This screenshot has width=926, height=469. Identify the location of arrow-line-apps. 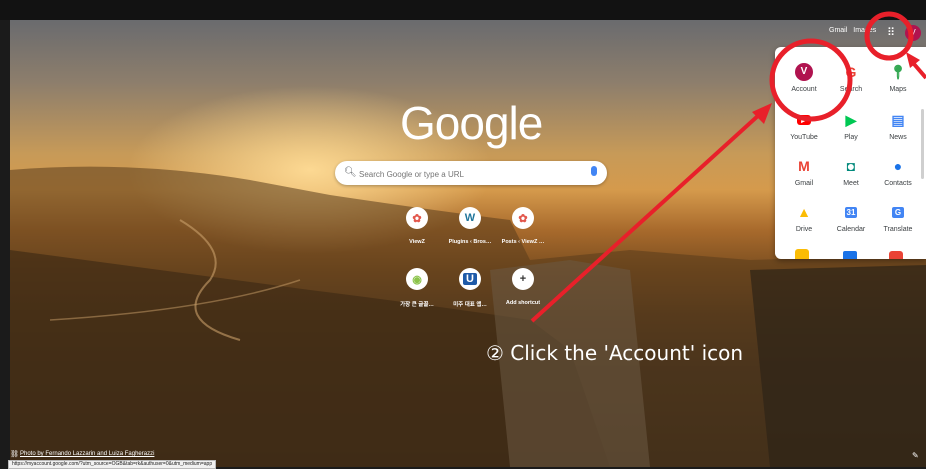
(919, 71).